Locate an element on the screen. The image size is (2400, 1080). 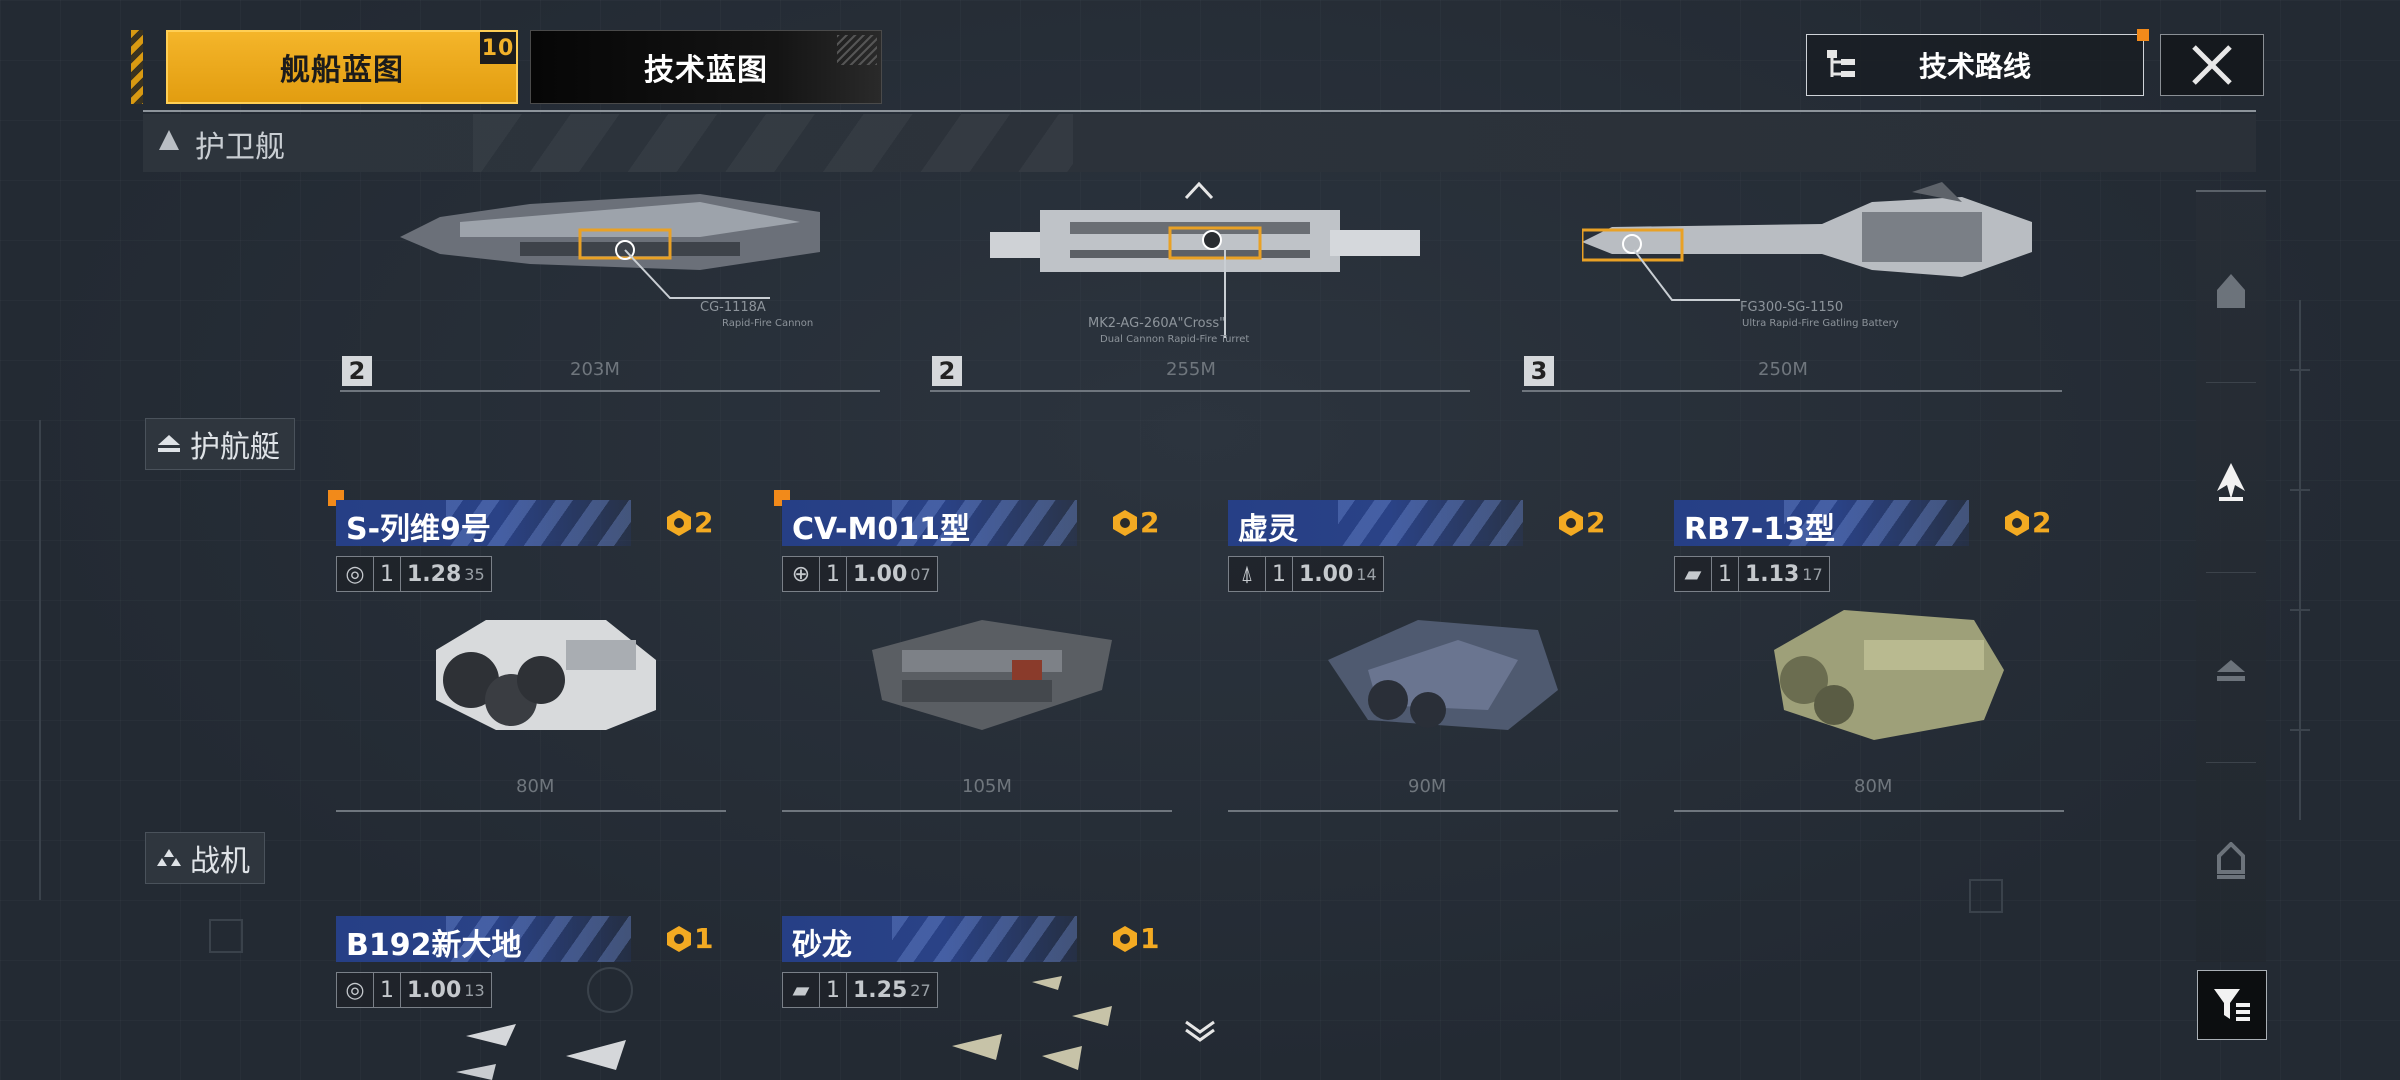
fighter-ship-card: B192新大地 1 ◎ 1 1.00 13 is located at coordinates (531, 998).